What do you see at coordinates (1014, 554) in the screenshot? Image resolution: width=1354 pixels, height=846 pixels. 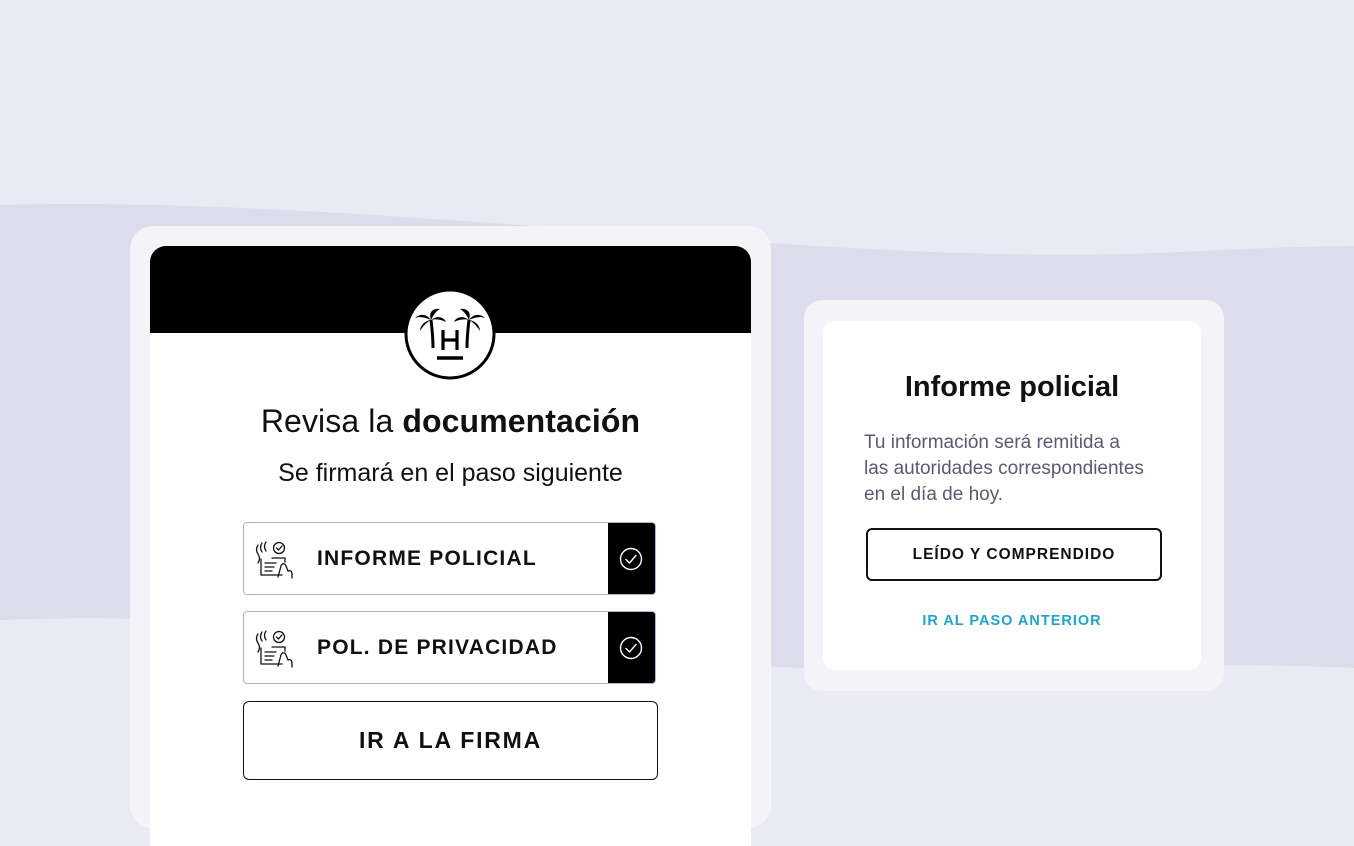 I see `read-and-understood-button: LEÍDO Y COMPRENDIDO` at bounding box center [1014, 554].